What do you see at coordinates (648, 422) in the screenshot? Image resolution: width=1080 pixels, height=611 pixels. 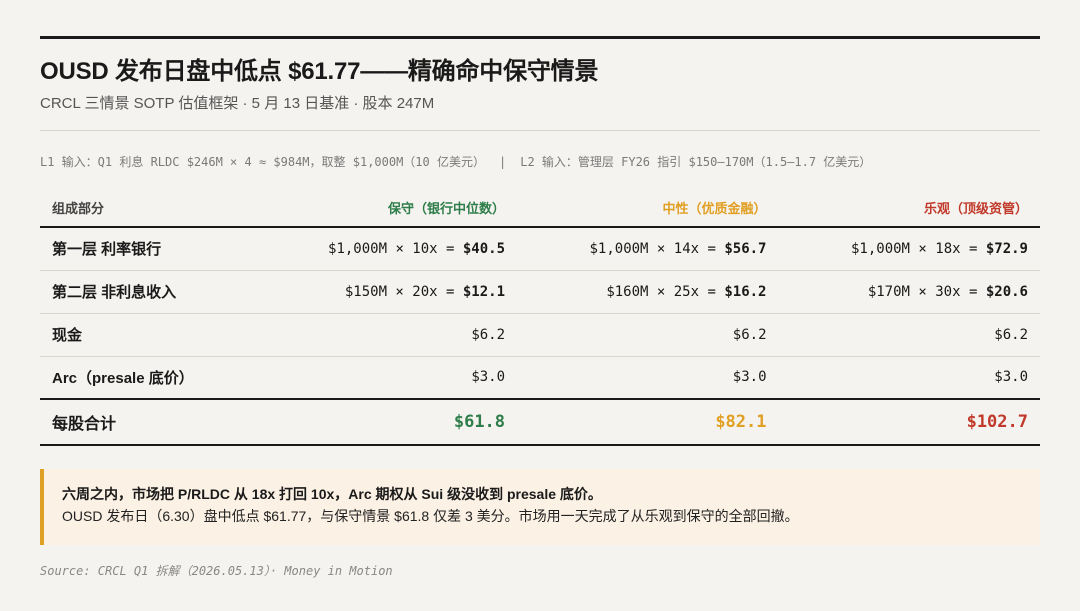 I see `total-neutral: $82.1` at bounding box center [648, 422].